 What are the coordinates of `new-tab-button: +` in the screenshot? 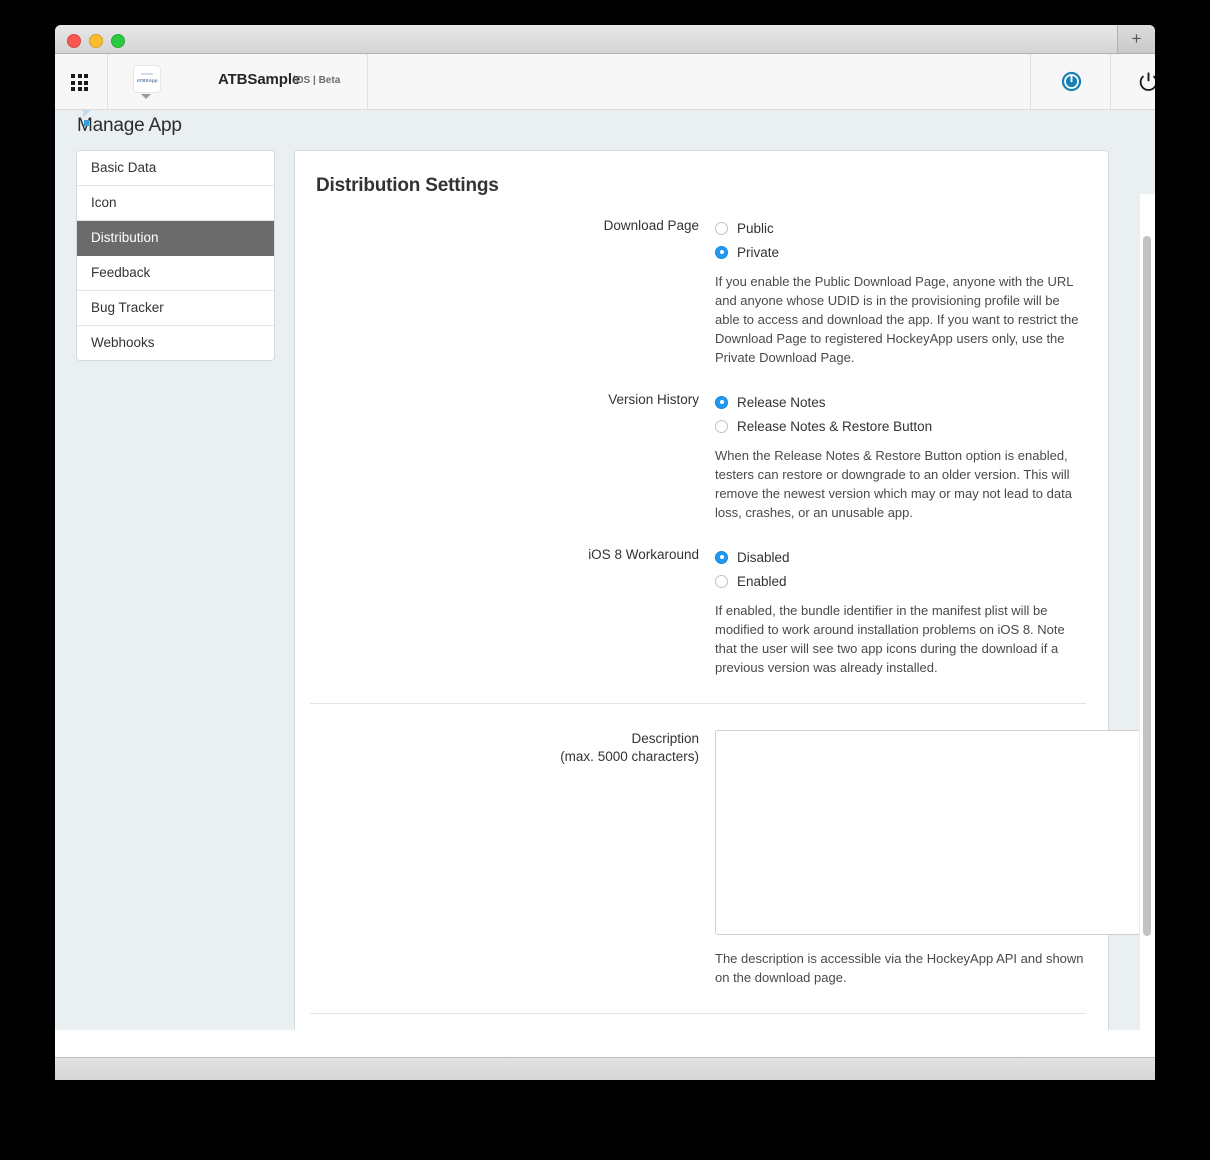 It's located at (1136, 39).